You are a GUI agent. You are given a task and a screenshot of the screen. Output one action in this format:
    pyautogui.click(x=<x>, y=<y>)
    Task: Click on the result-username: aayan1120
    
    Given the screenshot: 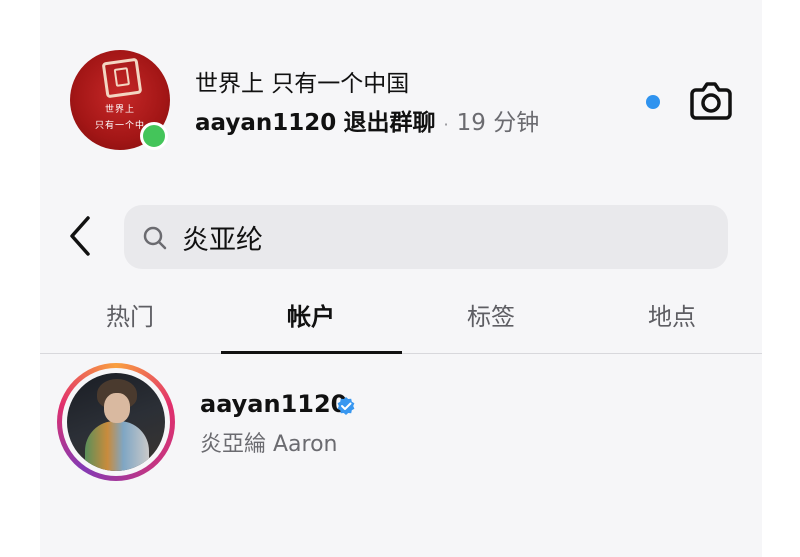 What is the action you would take?
    pyautogui.click(x=274, y=404)
    